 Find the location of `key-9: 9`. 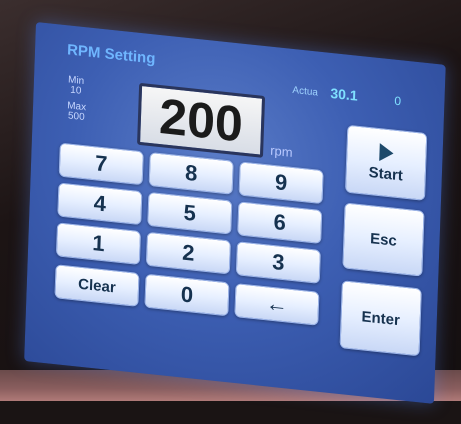

key-9: 9 is located at coordinates (281, 183).